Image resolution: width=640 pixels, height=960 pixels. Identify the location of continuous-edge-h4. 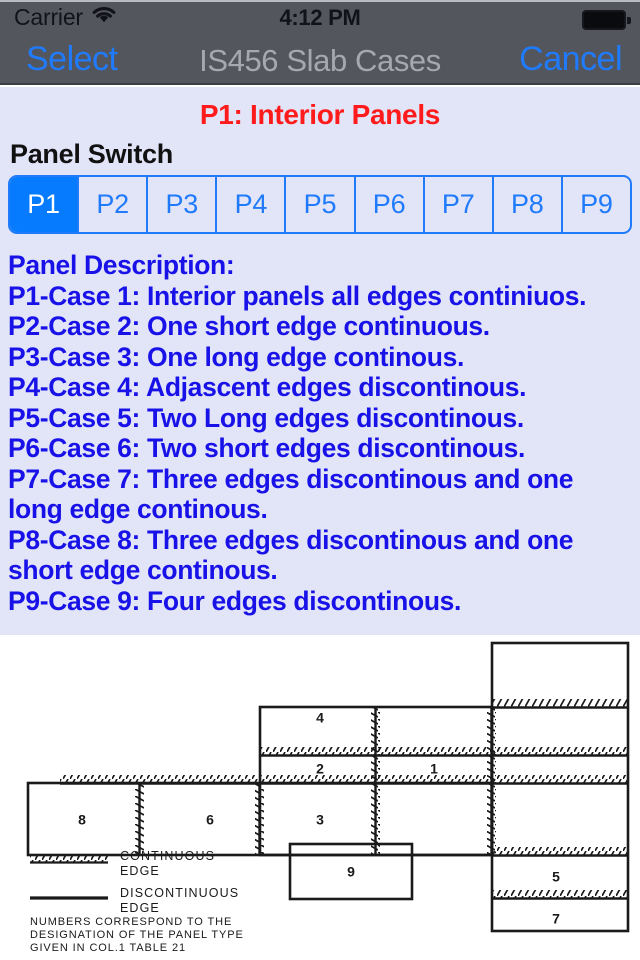
(560, 852).